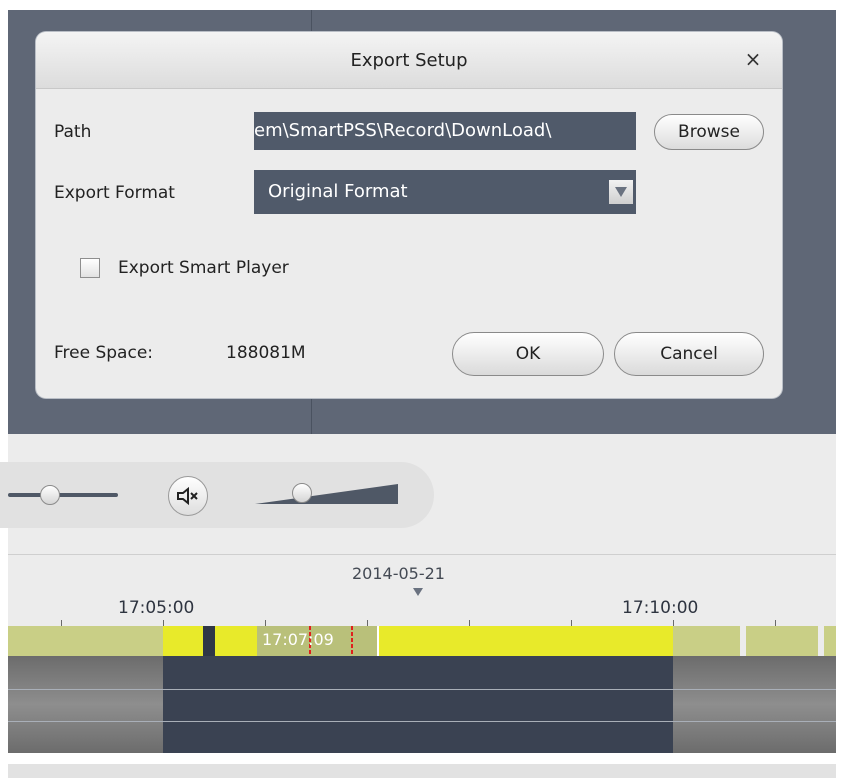 The height and width of the screenshot is (778, 843). I want to click on path-field: em\SmartPSS\Record\DownLoad\, so click(445, 131).